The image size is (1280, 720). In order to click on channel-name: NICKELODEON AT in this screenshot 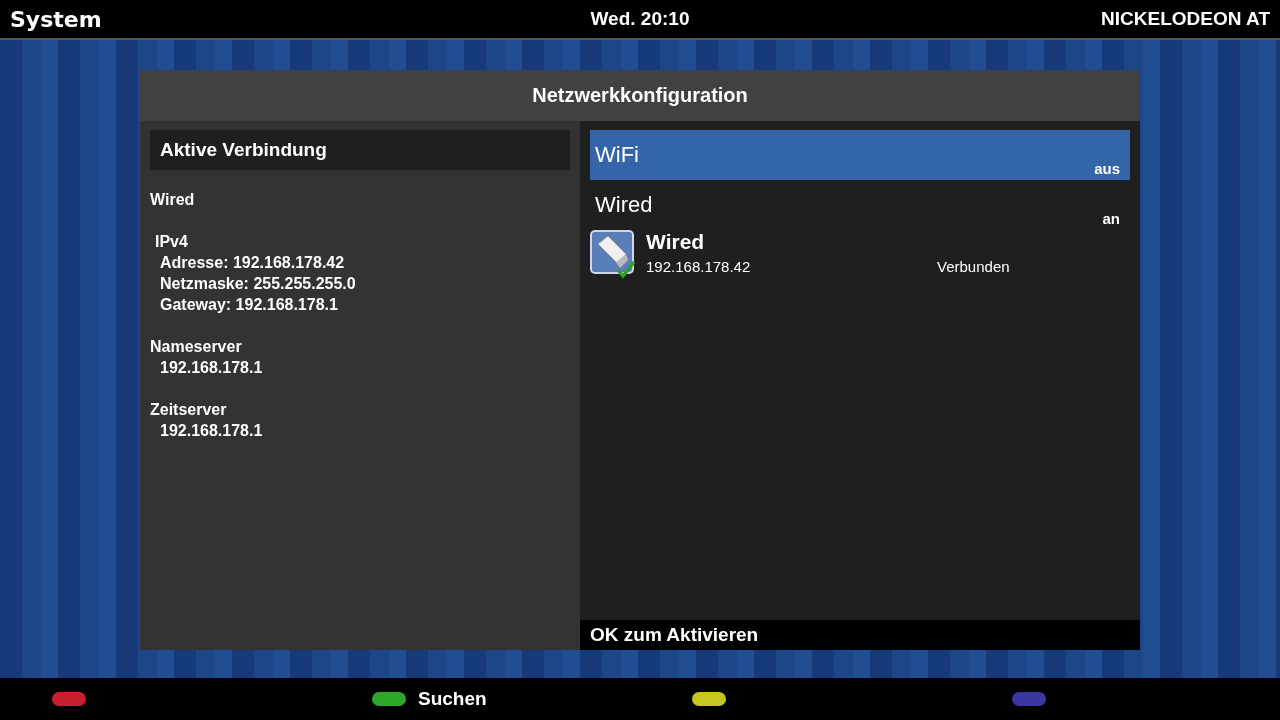, I will do `click(1185, 19)`.